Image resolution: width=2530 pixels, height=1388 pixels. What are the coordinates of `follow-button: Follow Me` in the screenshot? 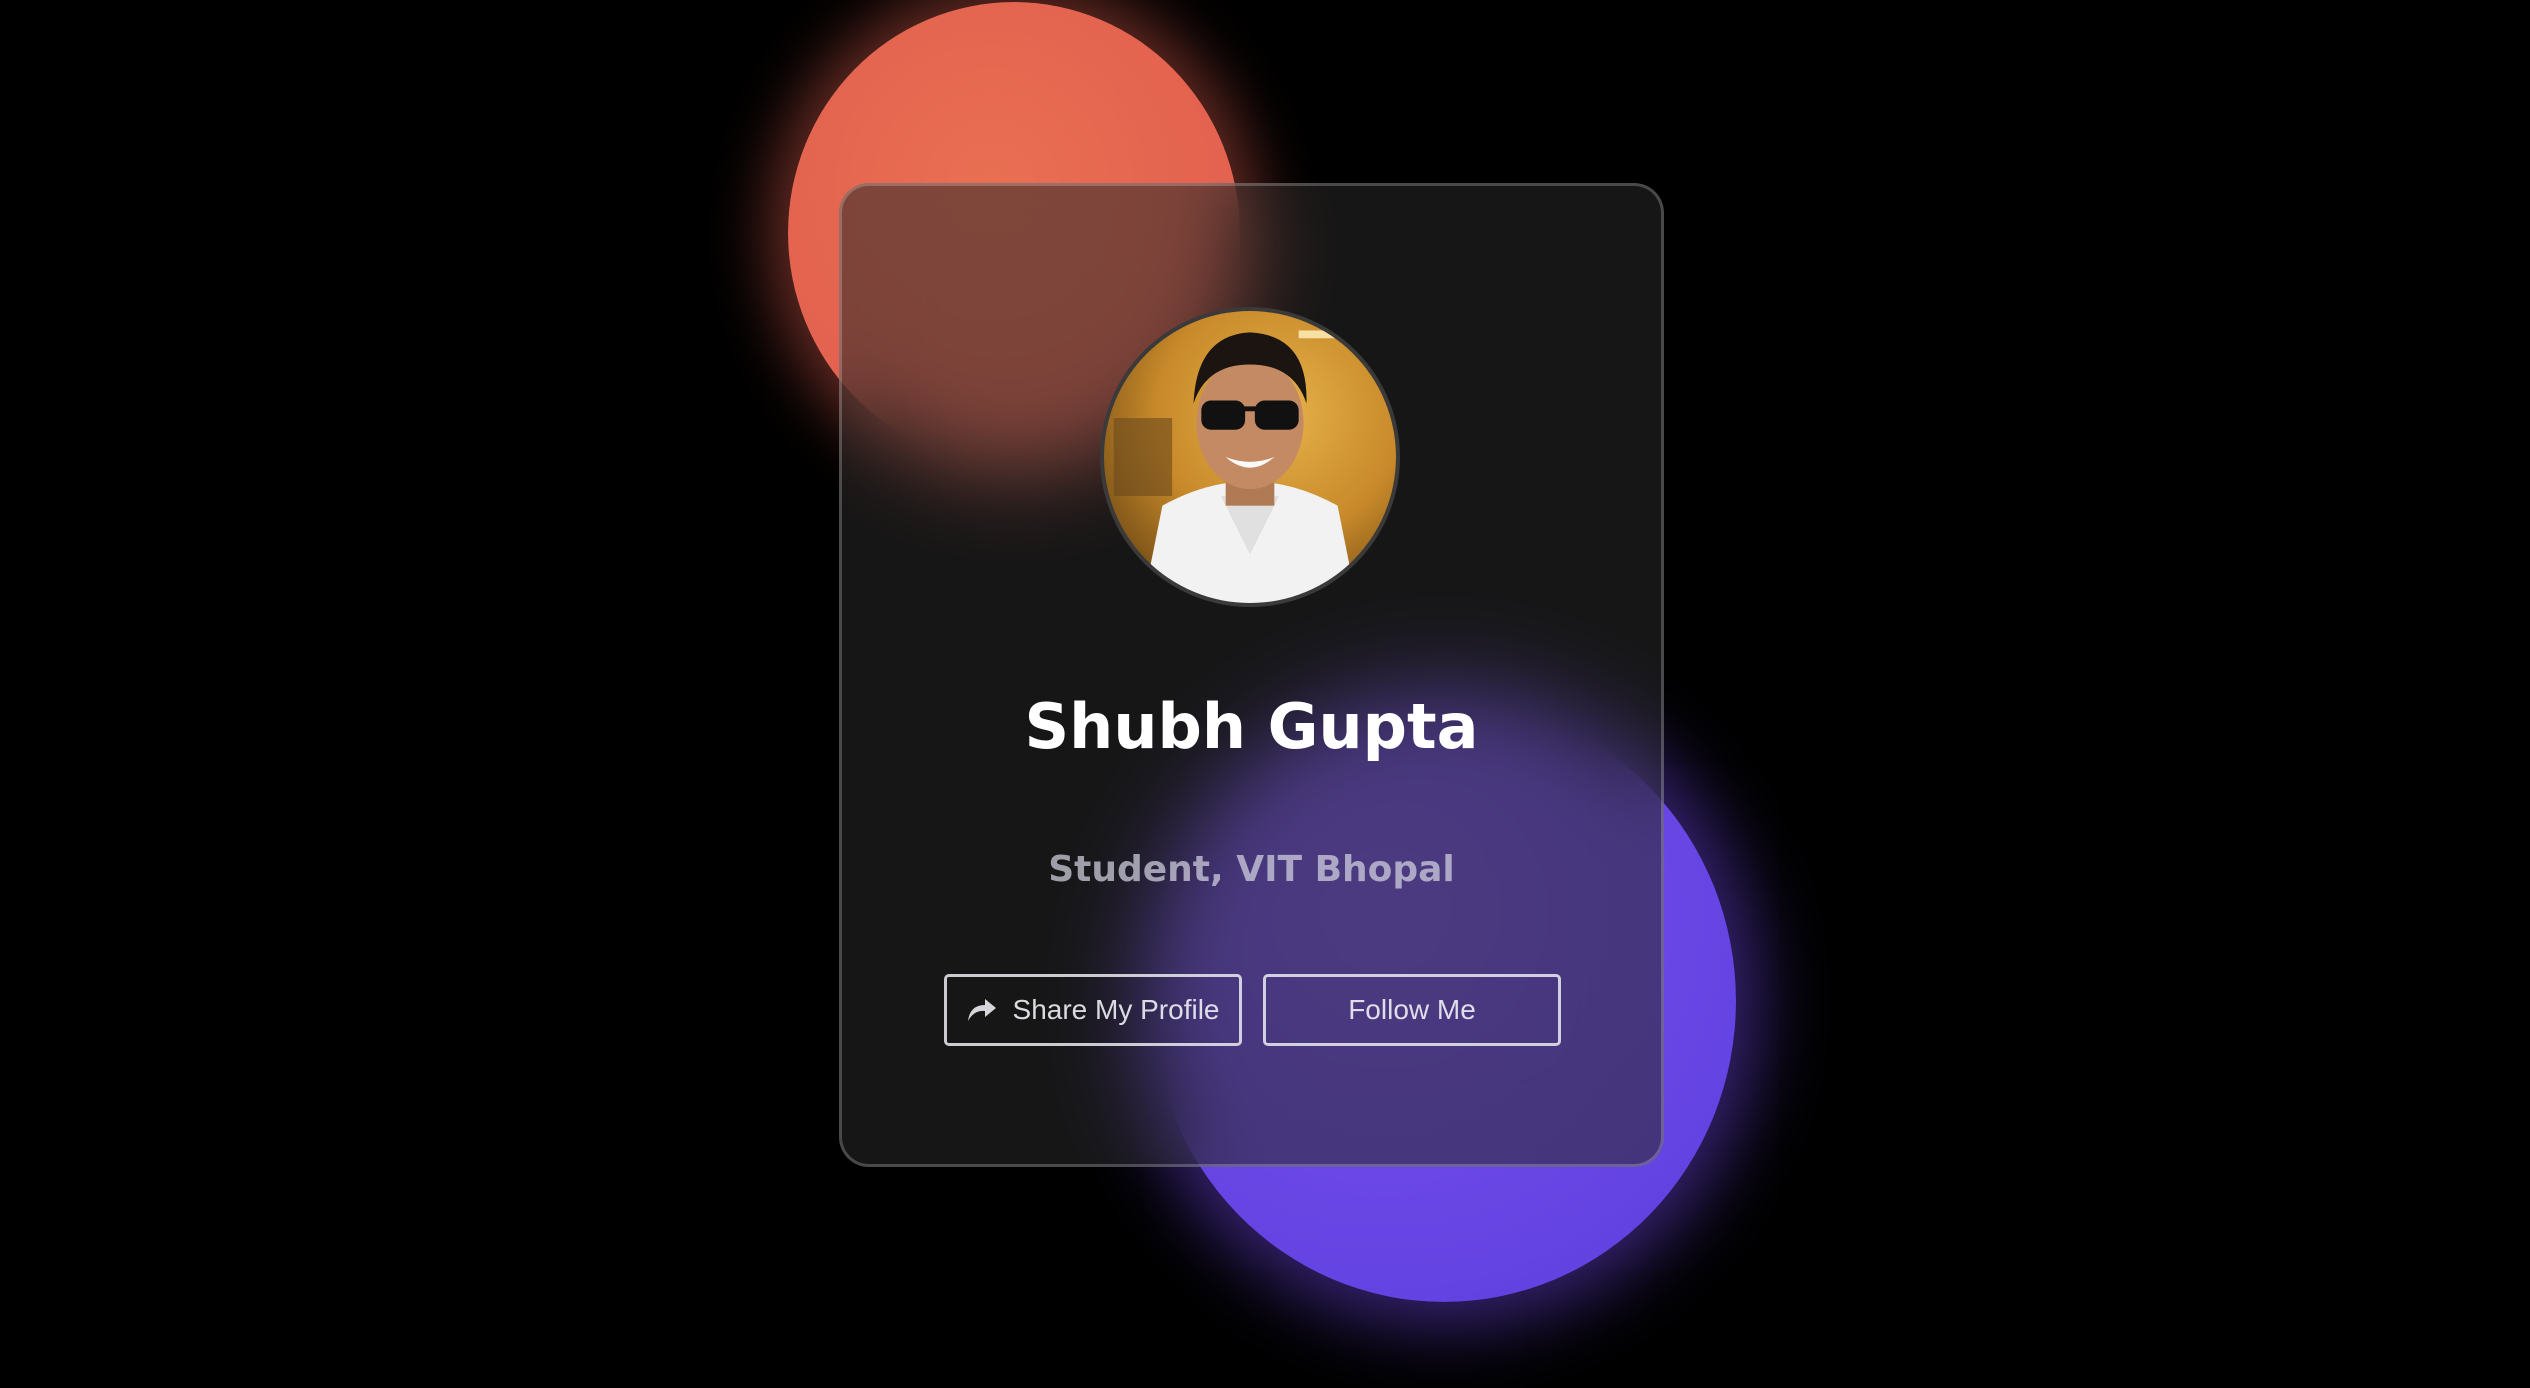 It's located at (1412, 1010).